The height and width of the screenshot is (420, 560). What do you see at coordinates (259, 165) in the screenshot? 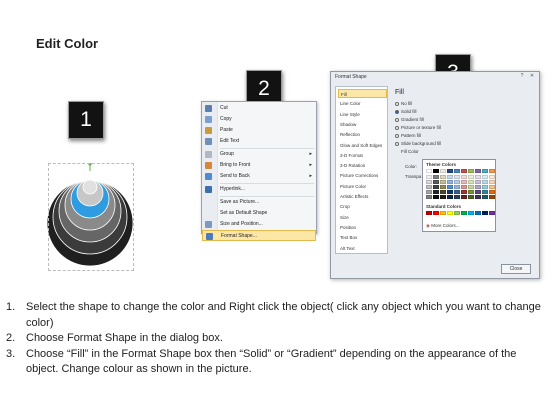
I see `menu-item-5: Bring to Front ▸` at bounding box center [259, 165].